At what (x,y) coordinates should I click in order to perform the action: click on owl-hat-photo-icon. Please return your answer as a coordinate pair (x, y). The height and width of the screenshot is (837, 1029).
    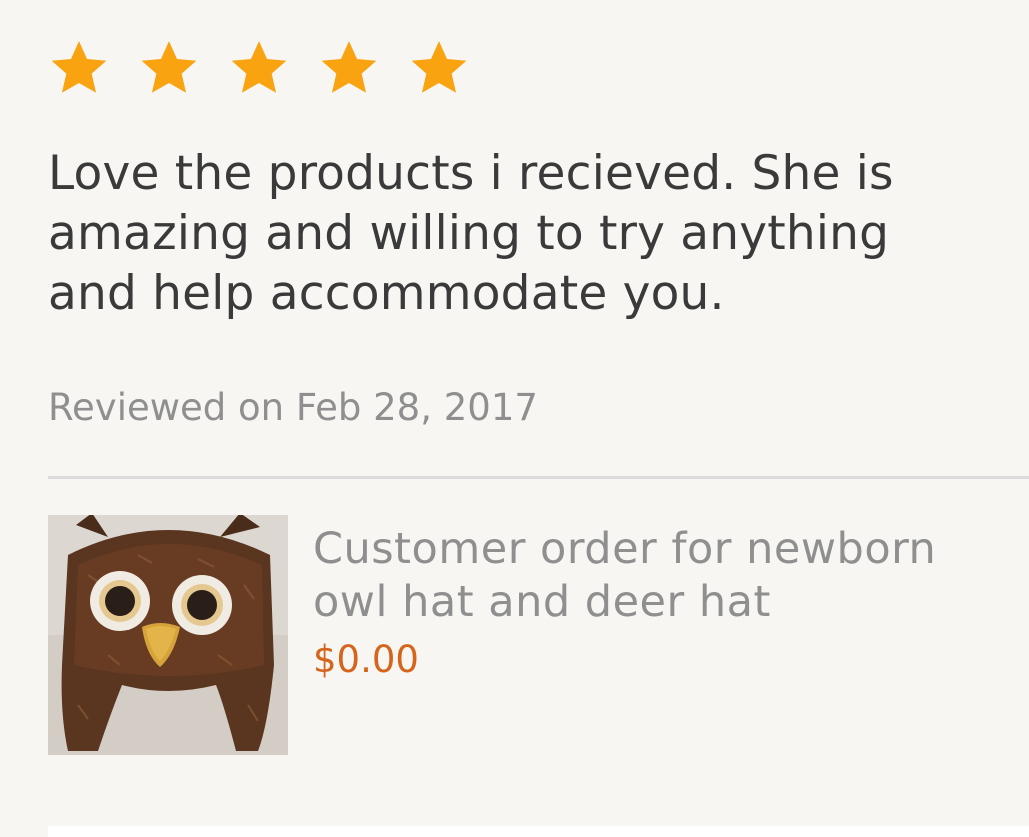
    Looking at the image, I should click on (168, 635).